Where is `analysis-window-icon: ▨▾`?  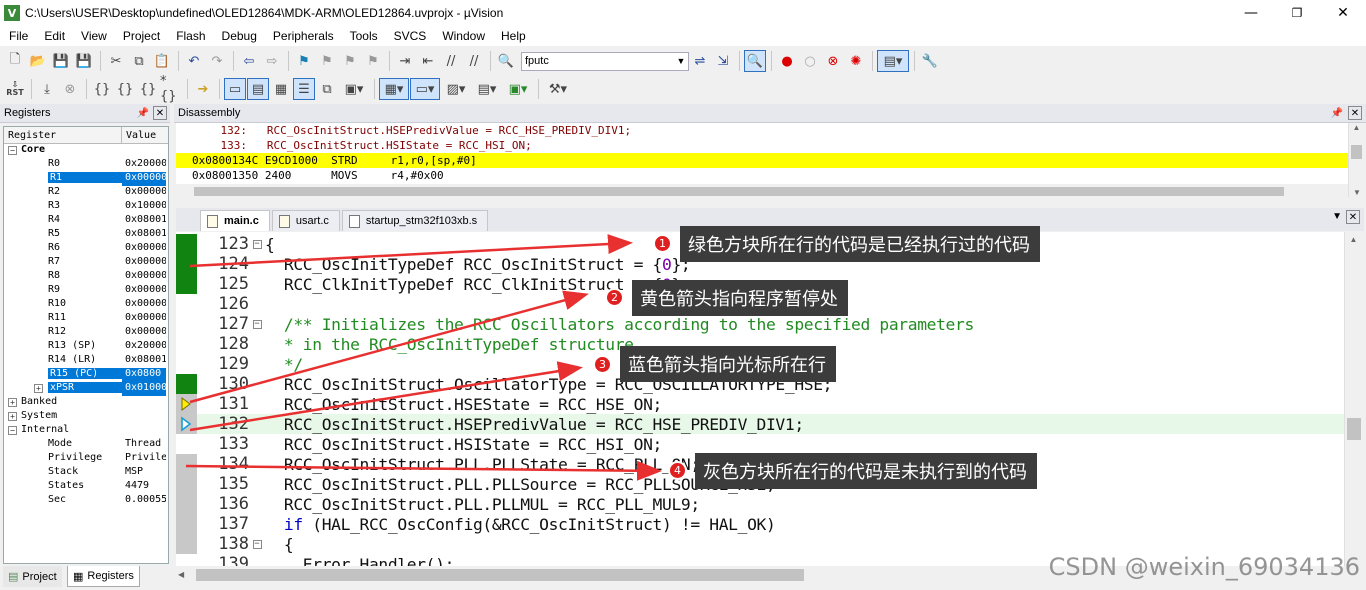
analysis-window-icon: ▨▾ is located at coordinates (456, 89).